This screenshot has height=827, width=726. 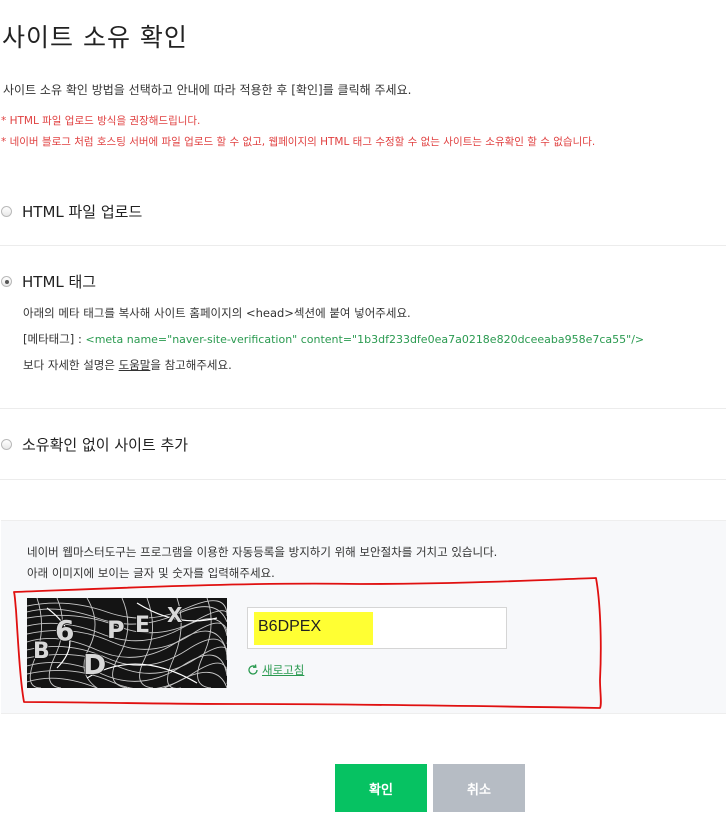 What do you see at coordinates (54, 339) in the screenshot?
I see `meta-tag-label: [메타태그] :` at bounding box center [54, 339].